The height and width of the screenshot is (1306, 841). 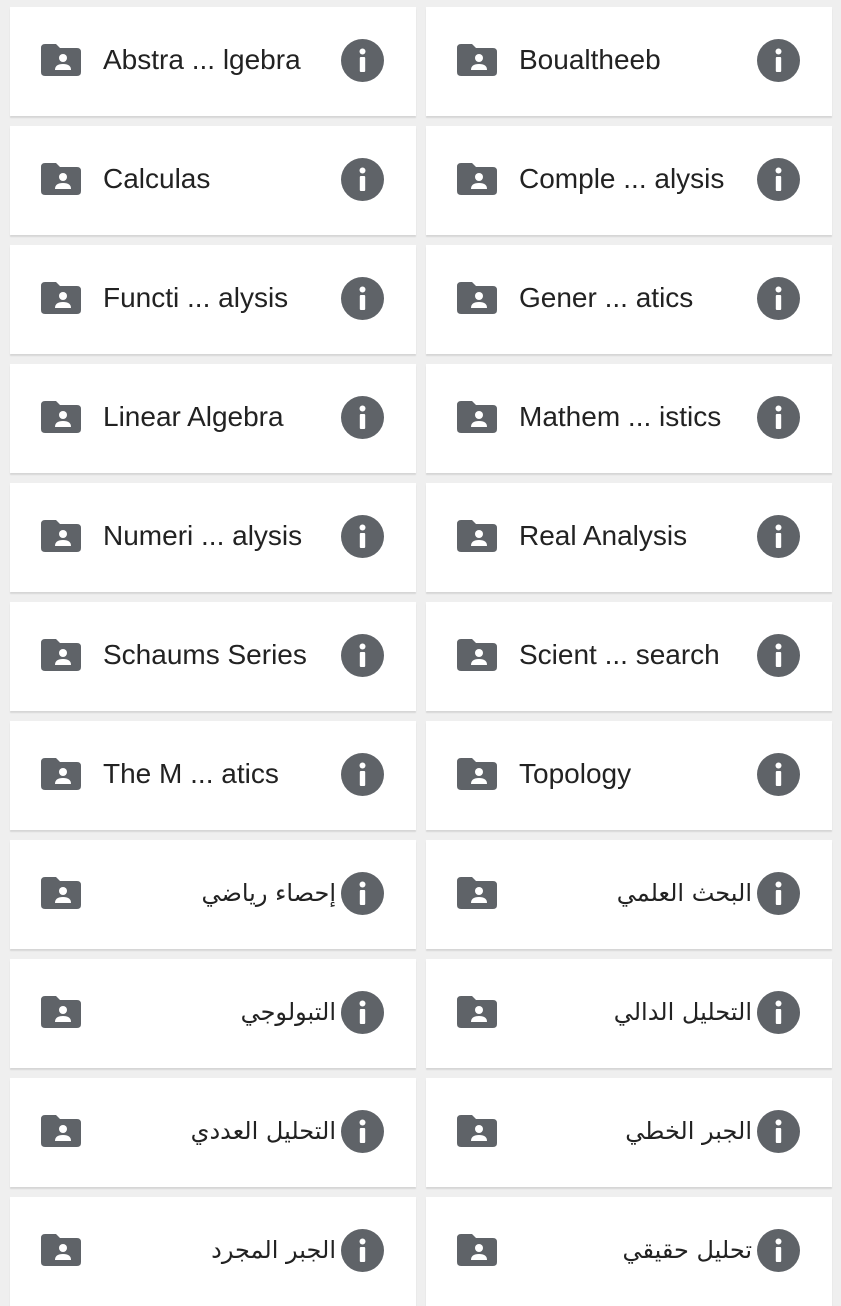 What do you see at coordinates (213, 1013) in the screenshot?
I see `folder-card: التبولوجي` at bounding box center [213, 1013].